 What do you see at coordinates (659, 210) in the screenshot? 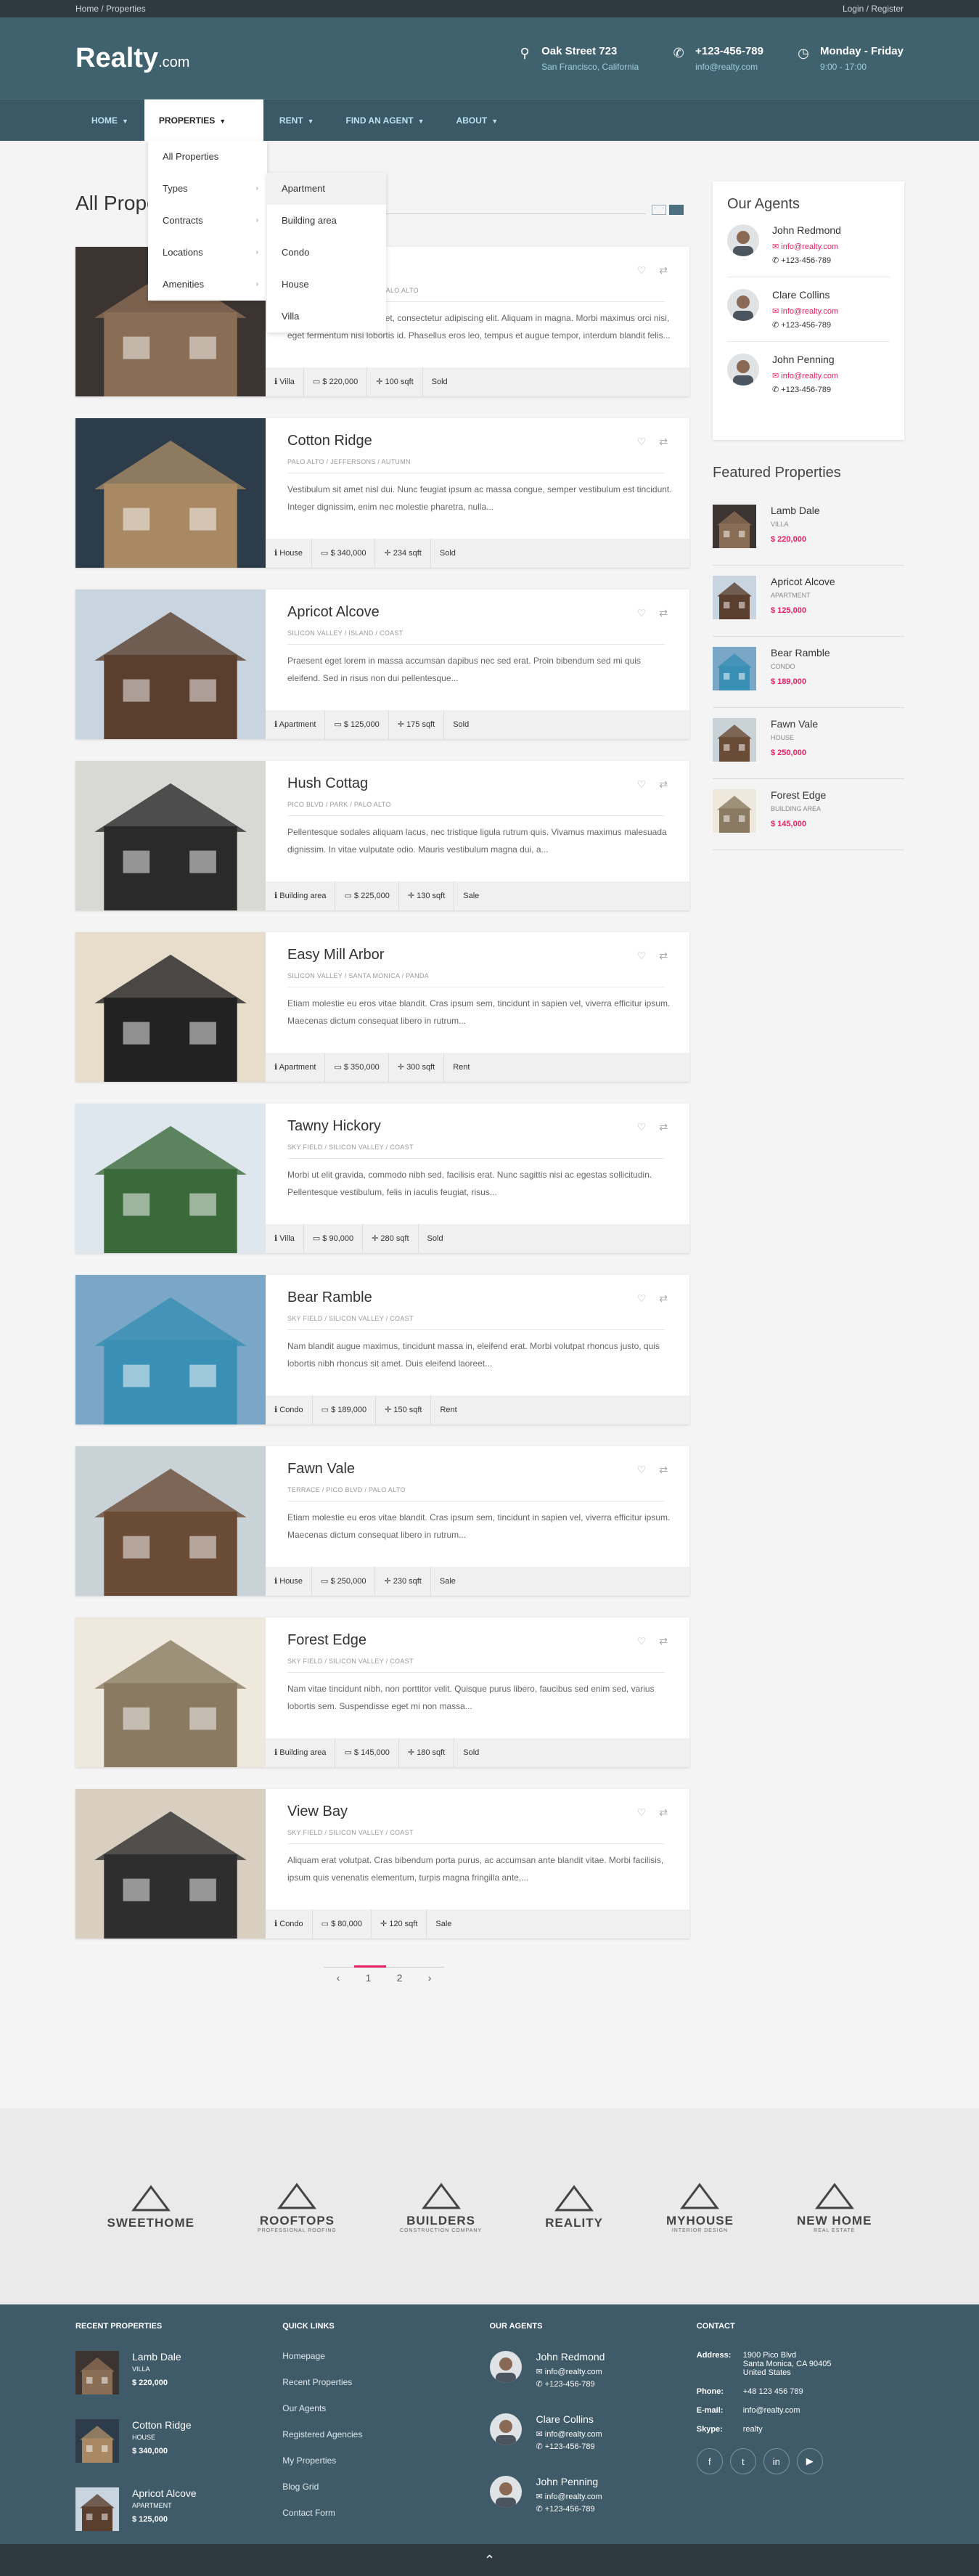
I see `grid-view-icon` at bounding box center [659, 210].